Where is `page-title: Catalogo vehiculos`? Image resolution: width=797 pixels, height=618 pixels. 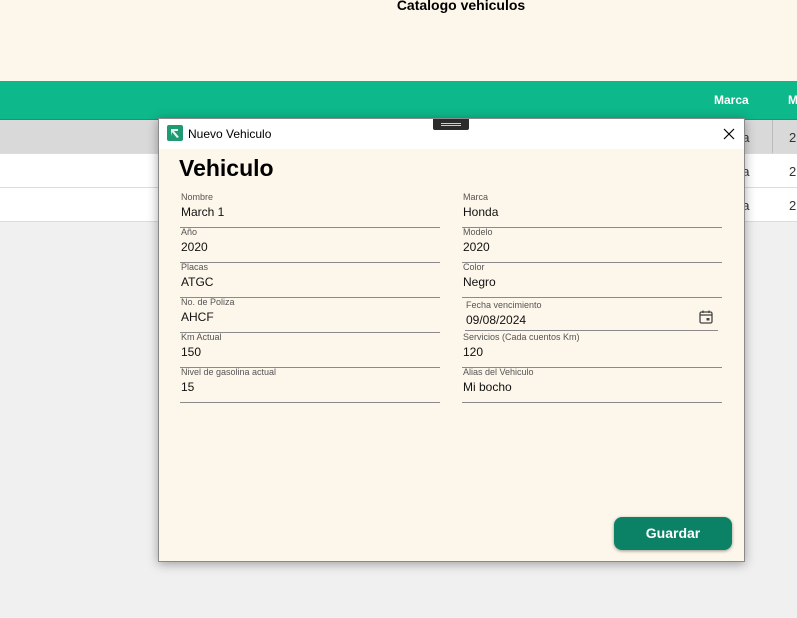 page-title: Catalogo vehiculos is located at coordinates (461, 6).